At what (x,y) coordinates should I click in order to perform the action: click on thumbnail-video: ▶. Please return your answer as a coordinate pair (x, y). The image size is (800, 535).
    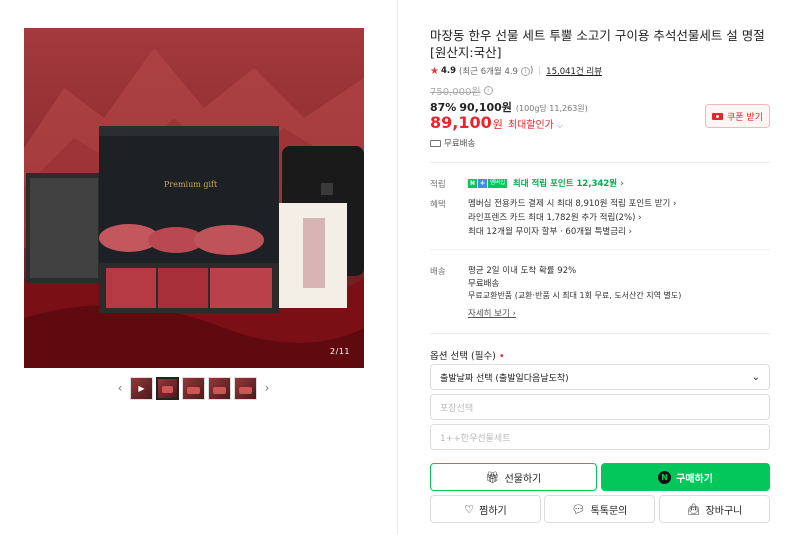
    Looking at the image, I should click on (141, 388).